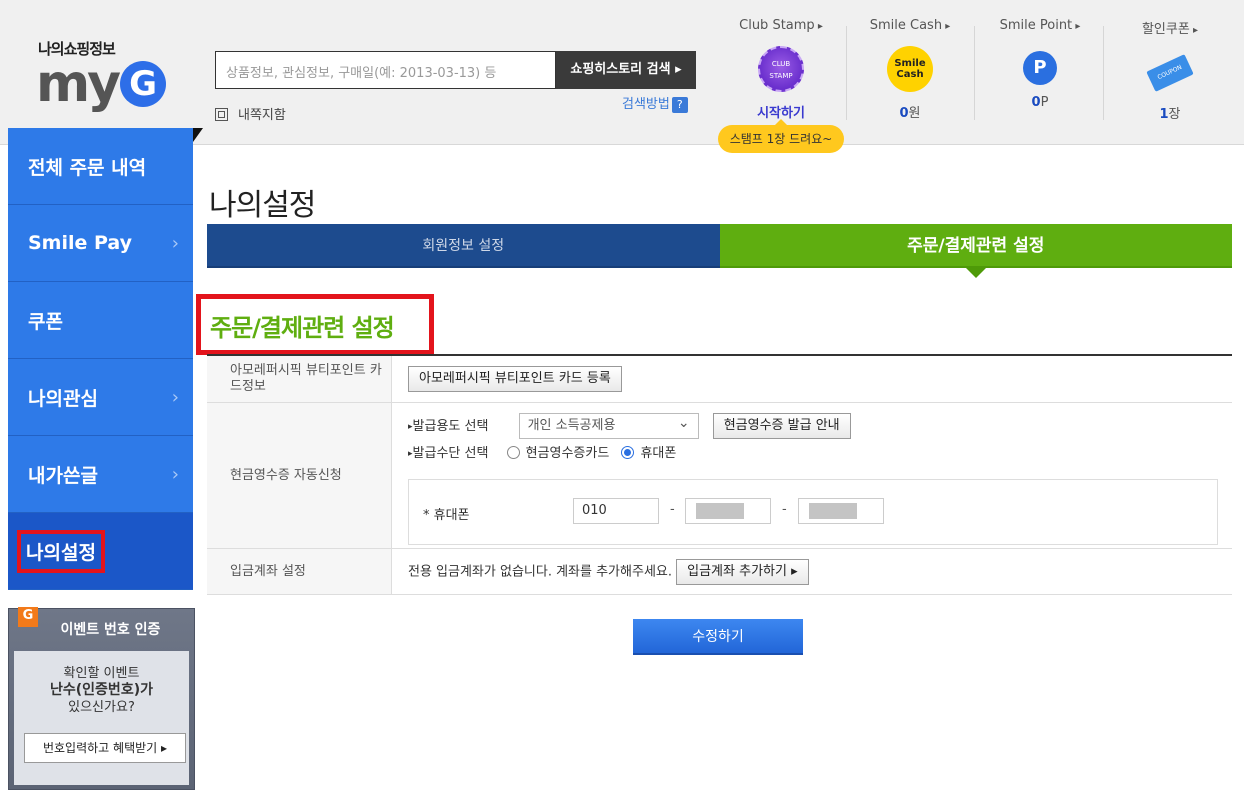 This screenshot has width=1244, height=798. Describe the element at coordinates (63, 398) in the screenshot. I see `sidebar-item-label: 나의관심` at that location.